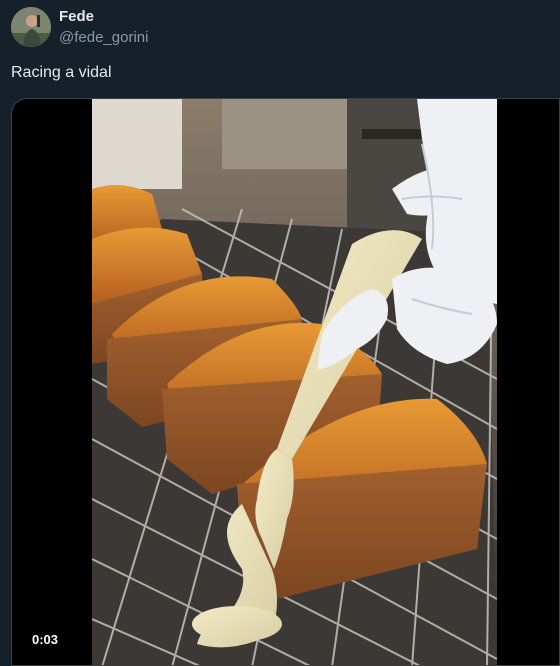 The width and height of the screenshot is (560, 666). What do you see at coordinates (45, 639) in the screenshot?
I see `video-timestamp: 0:03` at bounding box center [45, 639].